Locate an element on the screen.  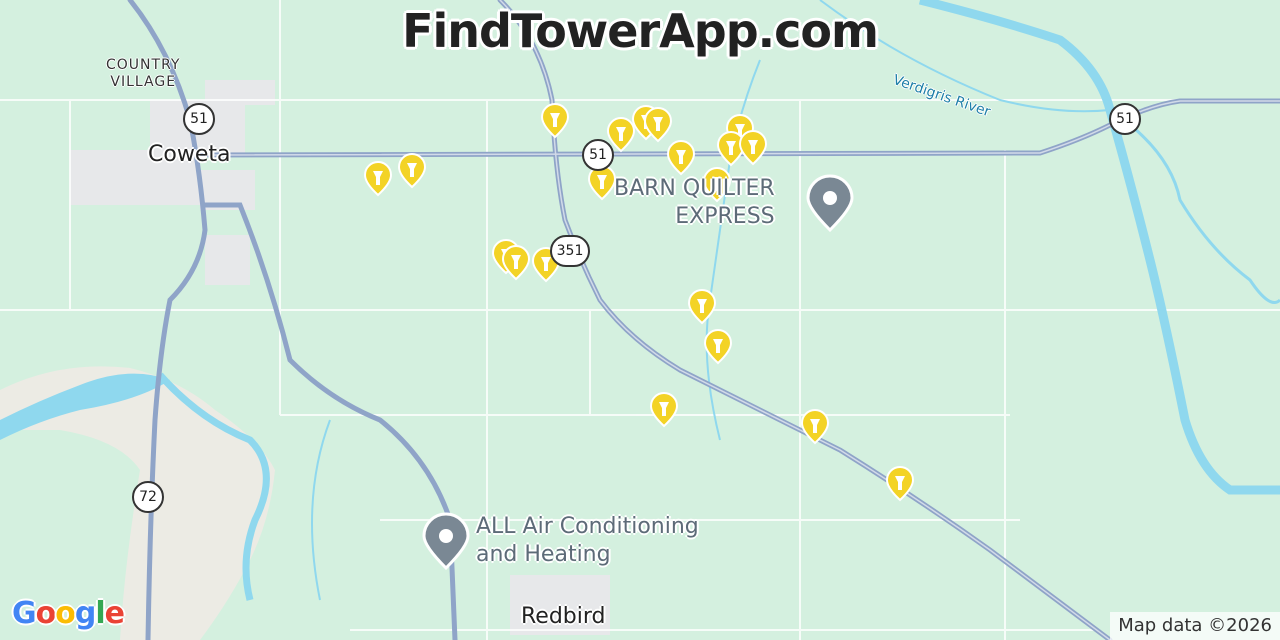
map-attribution: Map data ©2026 is located at coordinates (1195, 626).